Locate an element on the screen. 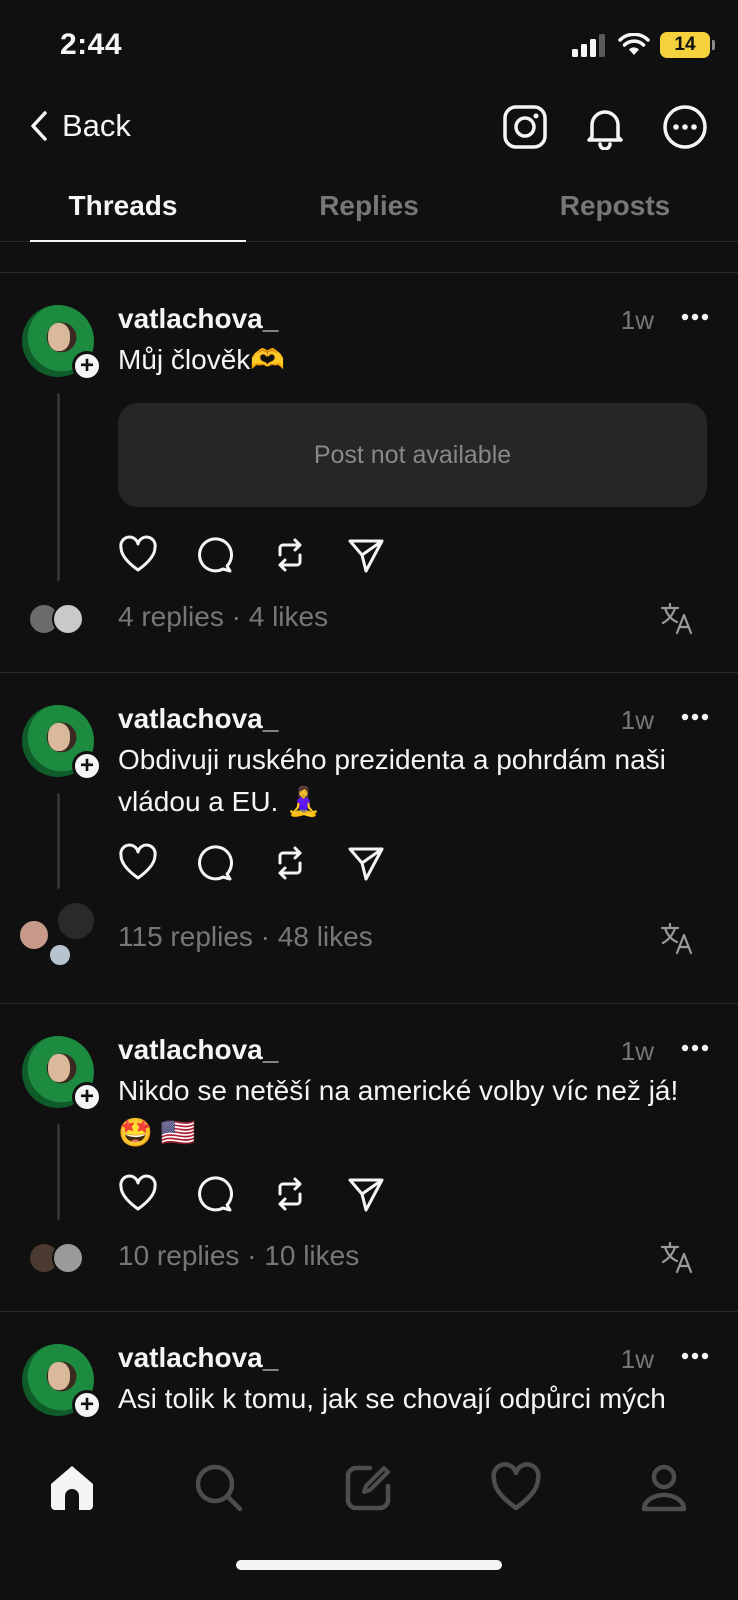 Image resolution: width=738 pixels, height=1600 pixels. status-time: 2:44 is located at coordinates (91, 44).